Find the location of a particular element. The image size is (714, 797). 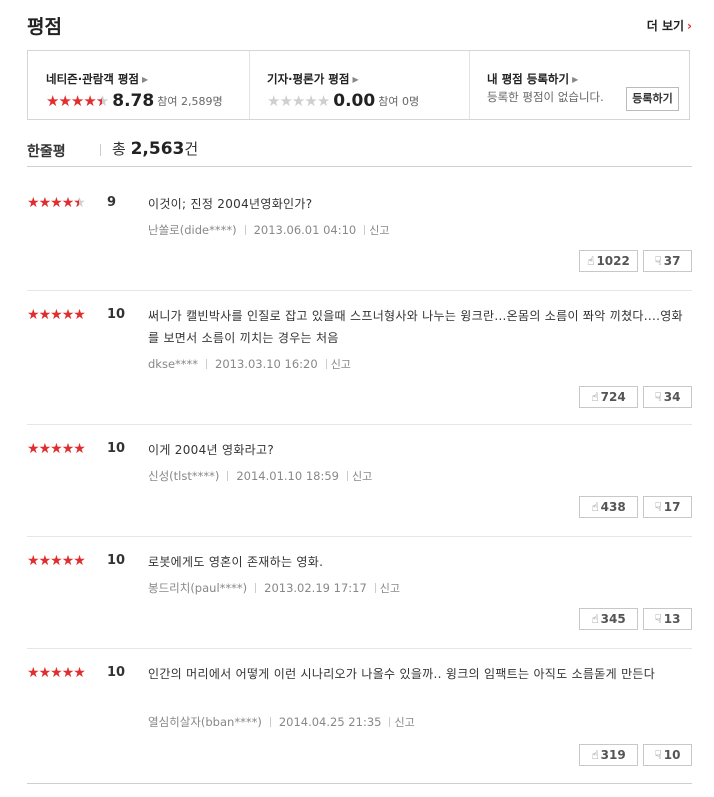

dislike-button: ☟ 34 is located at coordinates (667, 397).